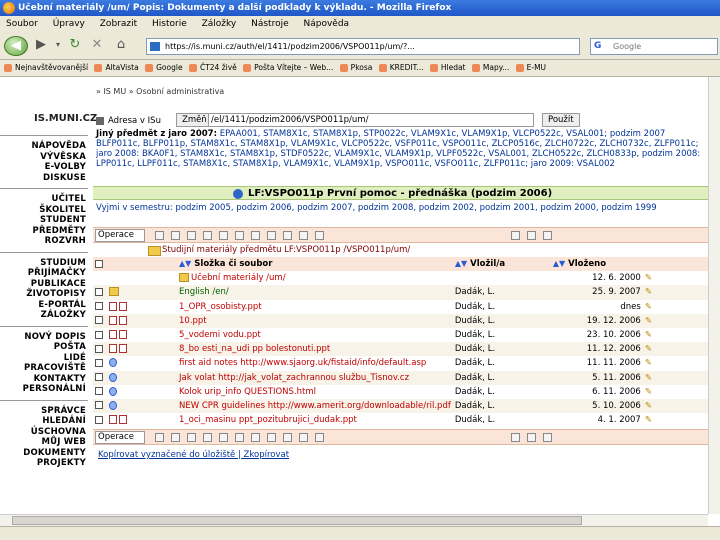  What do you see at coordinates (501, 420) in the screenshot?
I see `file-owner: Dudák, L.` at bounding box center [501, 420].